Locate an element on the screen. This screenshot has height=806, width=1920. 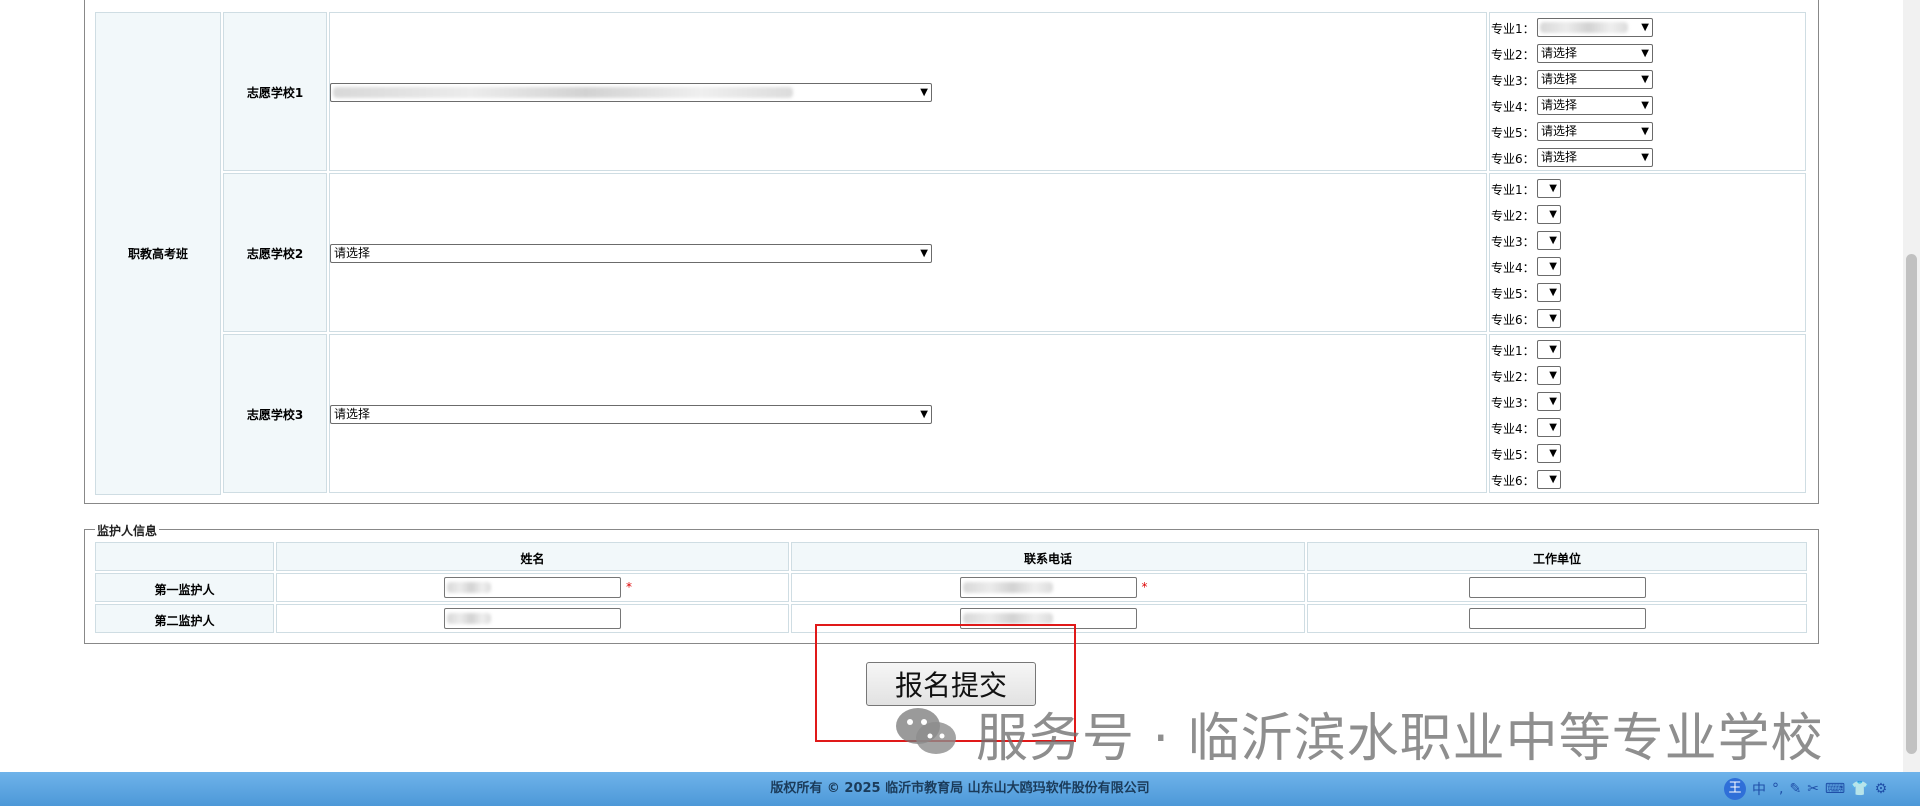
school-label: 志愿学校2 is located at coordinates (275, 254).